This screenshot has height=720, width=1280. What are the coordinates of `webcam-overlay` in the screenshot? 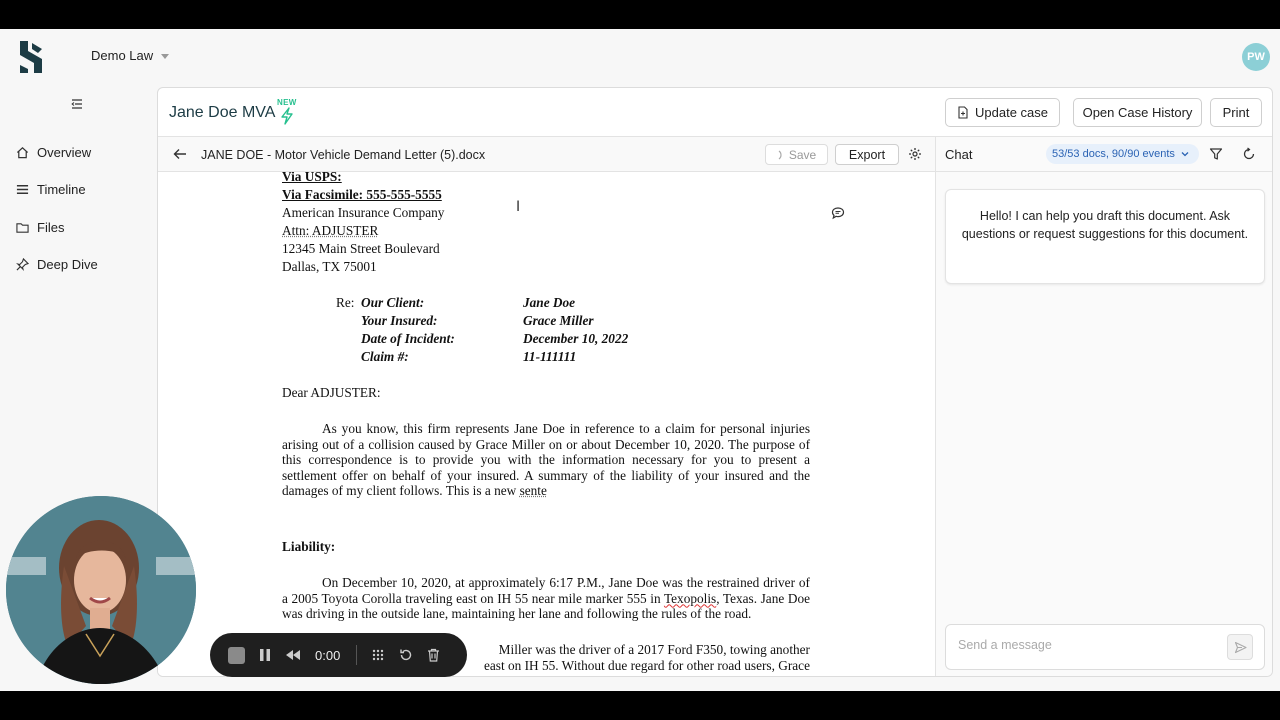 It's located at (101, 590).